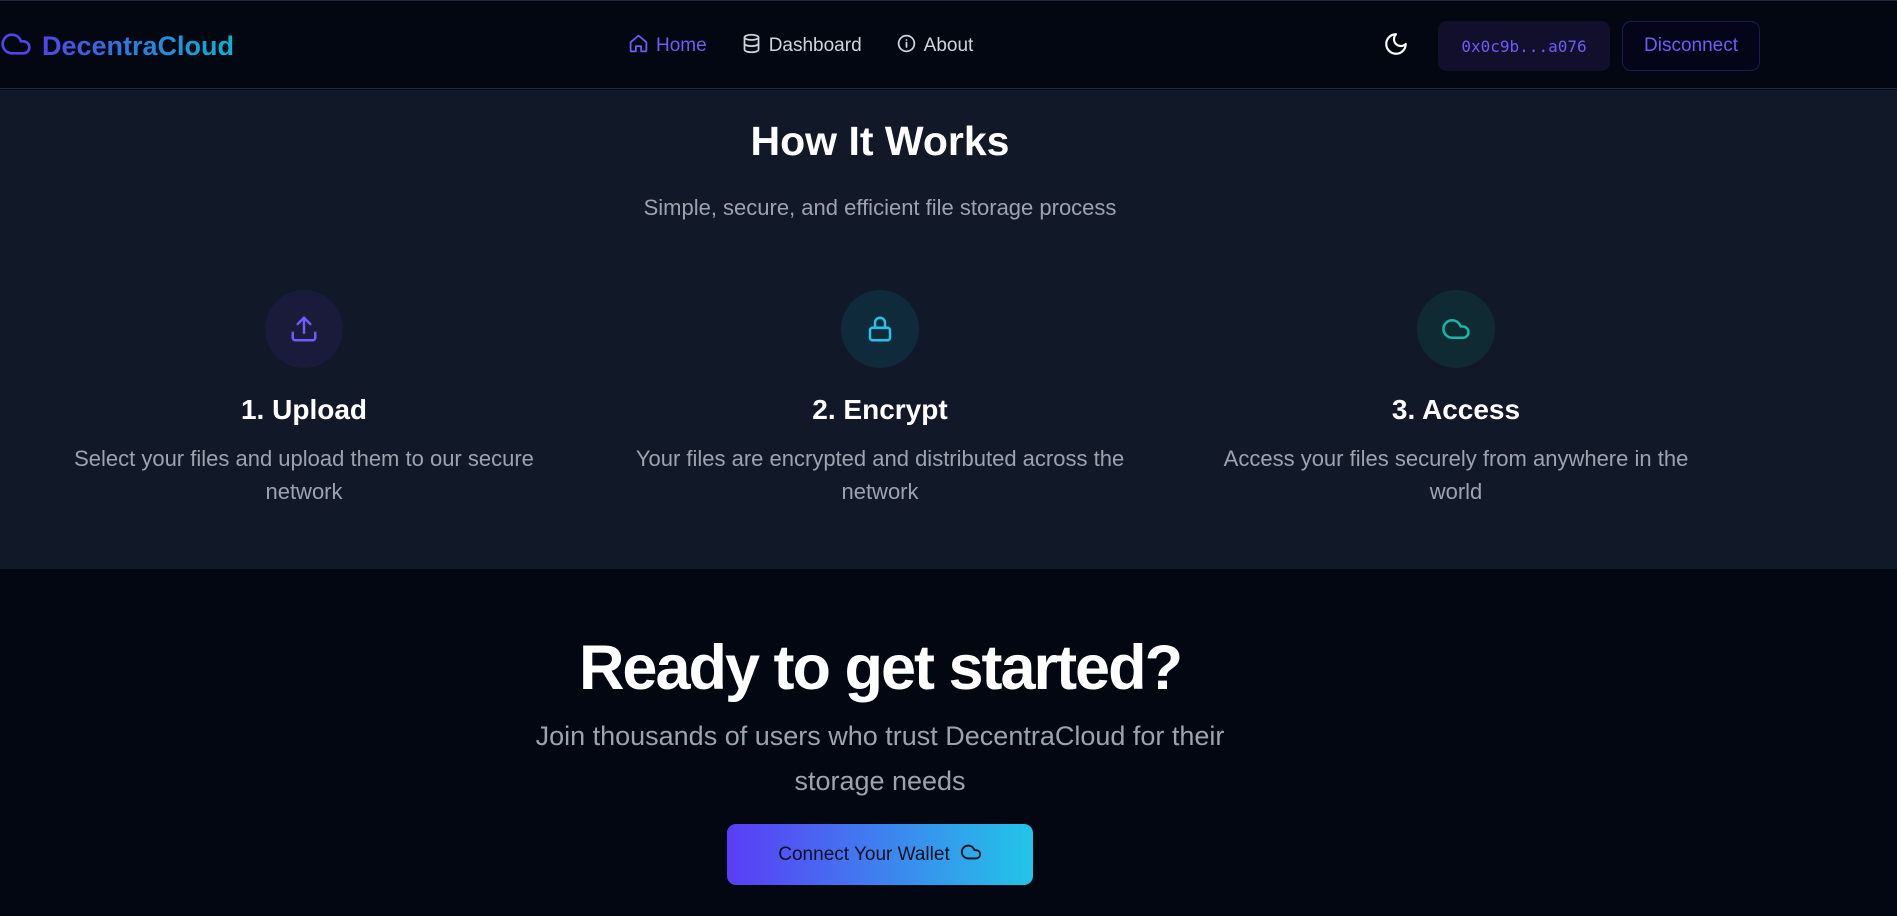 This screenshot has width=1897, height=916. I want to click on nav-dashboard-label: Dashboard, so click(815, 45).